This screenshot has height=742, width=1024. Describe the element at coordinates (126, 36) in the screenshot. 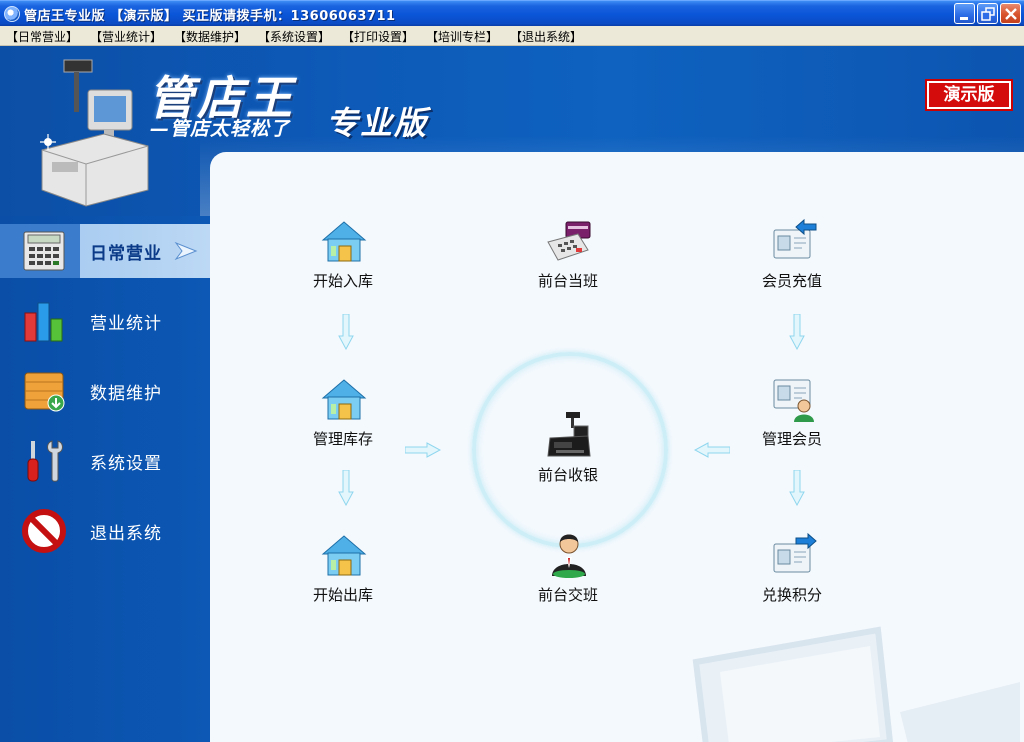

I see `menu-business-stats: 【营业统计】` at that location.